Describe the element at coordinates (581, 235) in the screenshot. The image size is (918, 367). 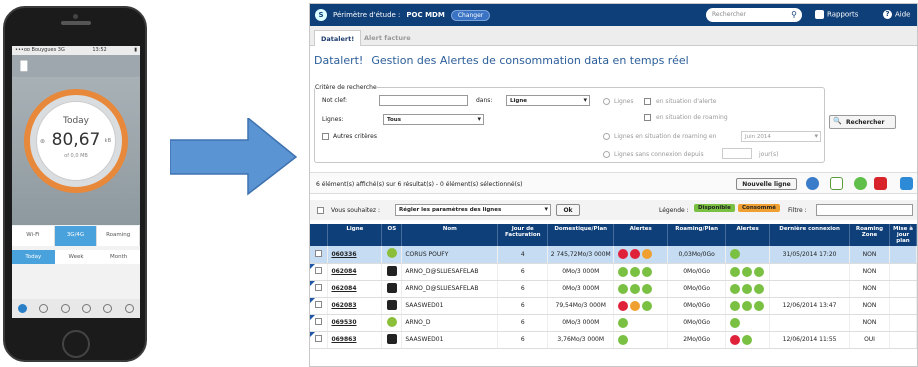
I see `col-domestique: Domestique/Plan` at that location.